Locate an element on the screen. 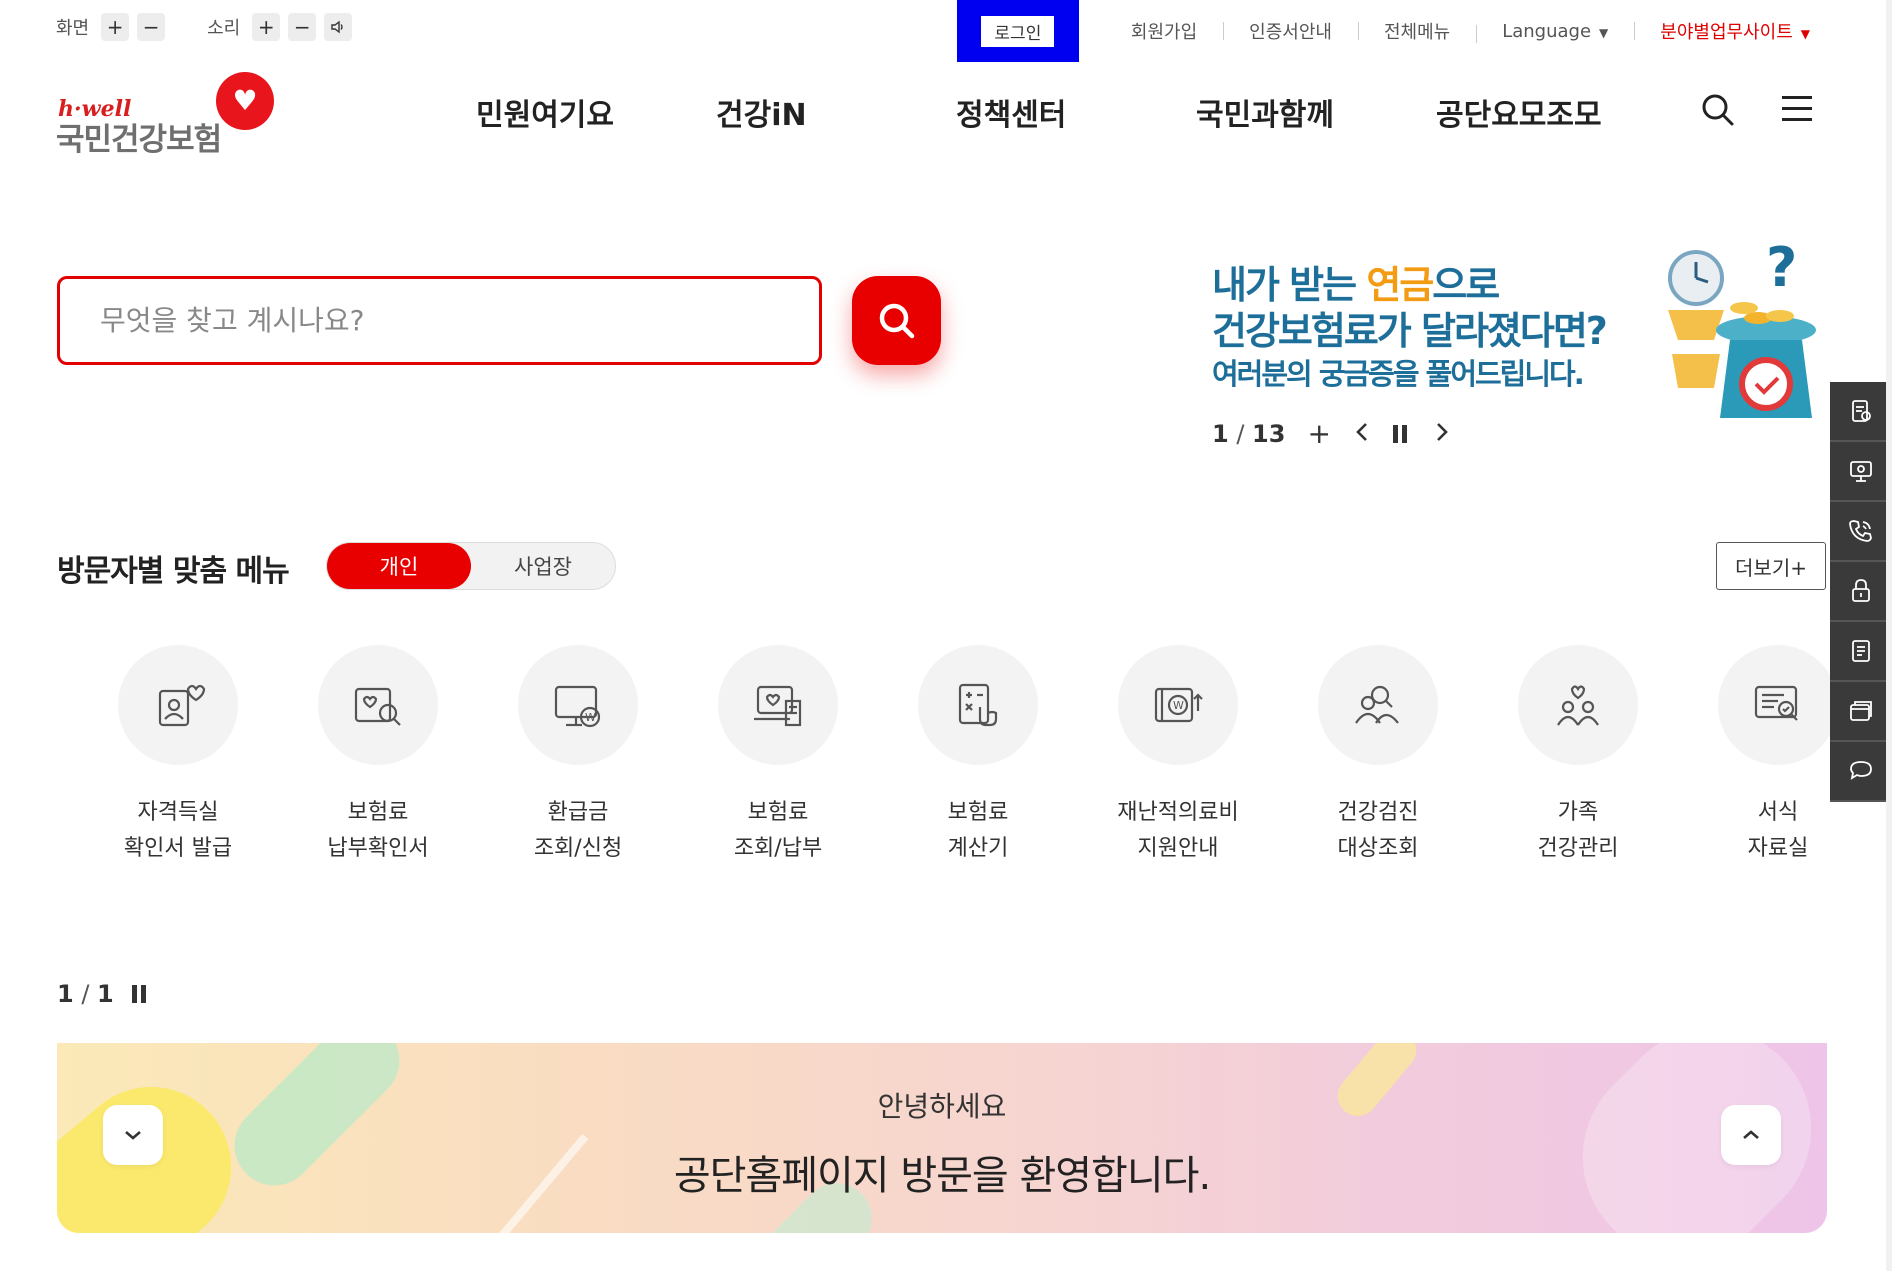 The image size is (1892, 1271). language-select: Language ▼ is located at coordinates (1555, 31).